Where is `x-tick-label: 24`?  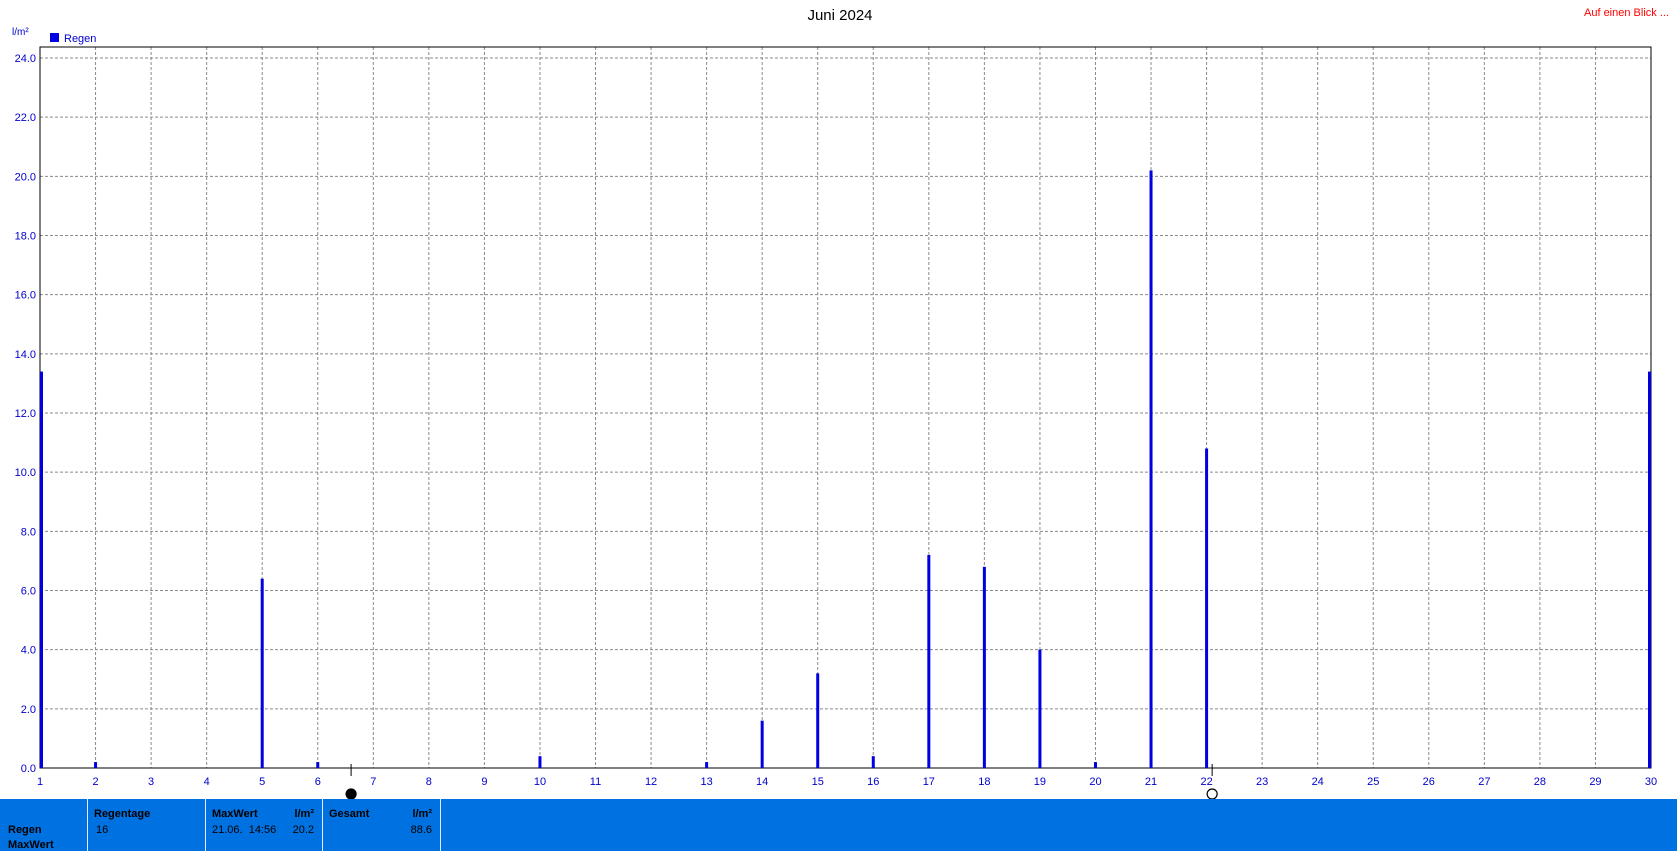
x-tick-label: 24 is located at coordinates (1318, 782).